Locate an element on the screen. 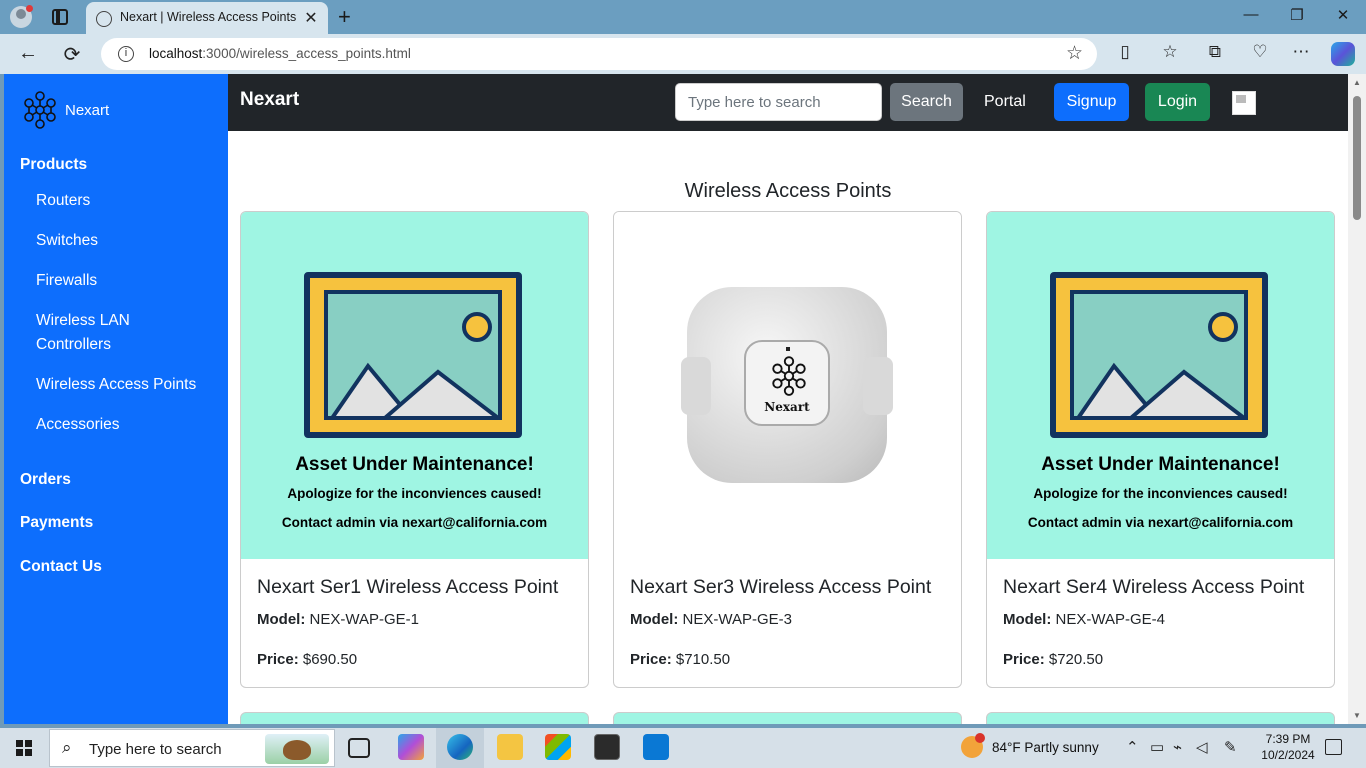  sidebar-item-payments: Payments is located at coordinates (56, 523).